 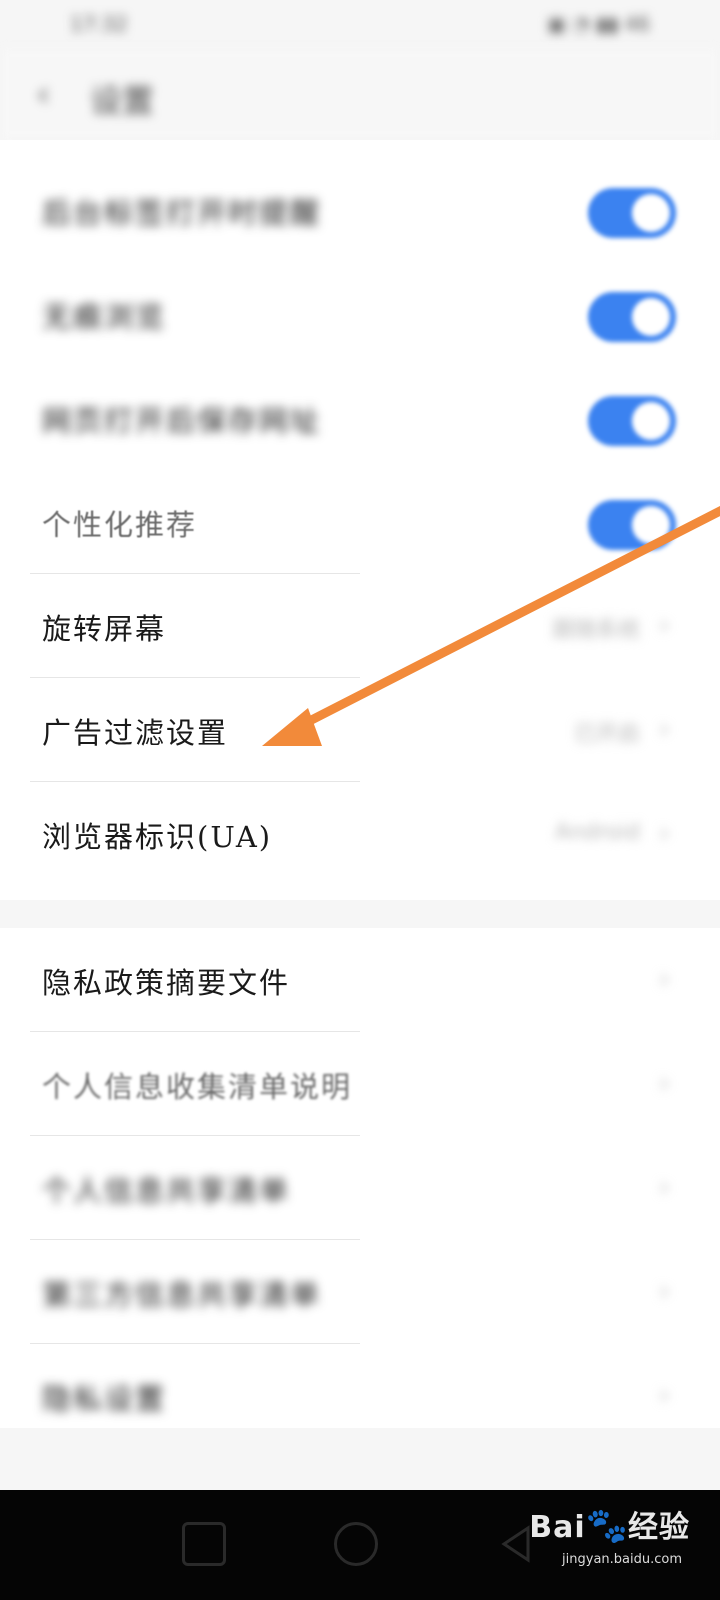 What do you see at coordinates (99, 24) in the screenshot?
I see `status-time: 17:32` at bounding box center [99, 24].